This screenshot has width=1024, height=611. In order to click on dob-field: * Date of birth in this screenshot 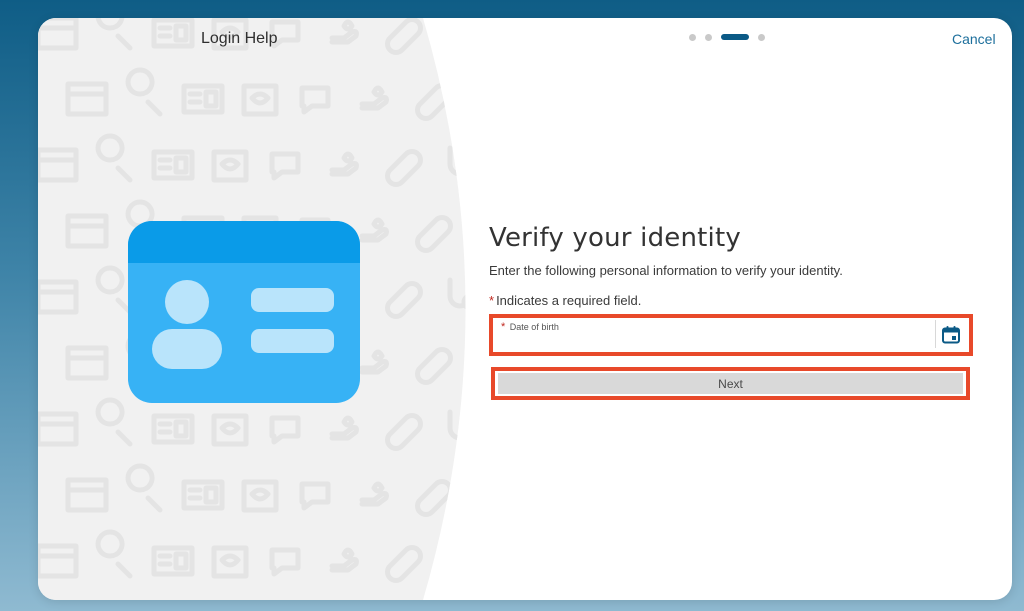, I will do `click(716, 335)`.